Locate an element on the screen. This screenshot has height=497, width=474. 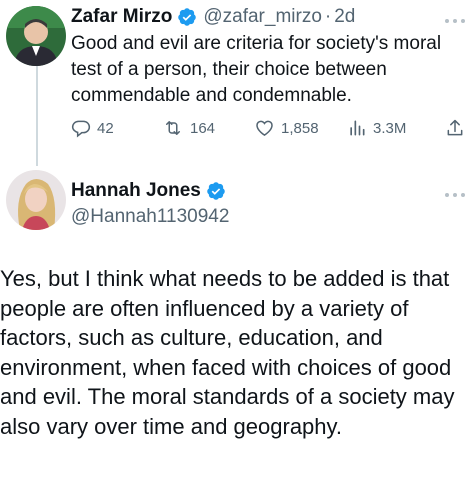
share-icon is located at coordinates (455, 127).